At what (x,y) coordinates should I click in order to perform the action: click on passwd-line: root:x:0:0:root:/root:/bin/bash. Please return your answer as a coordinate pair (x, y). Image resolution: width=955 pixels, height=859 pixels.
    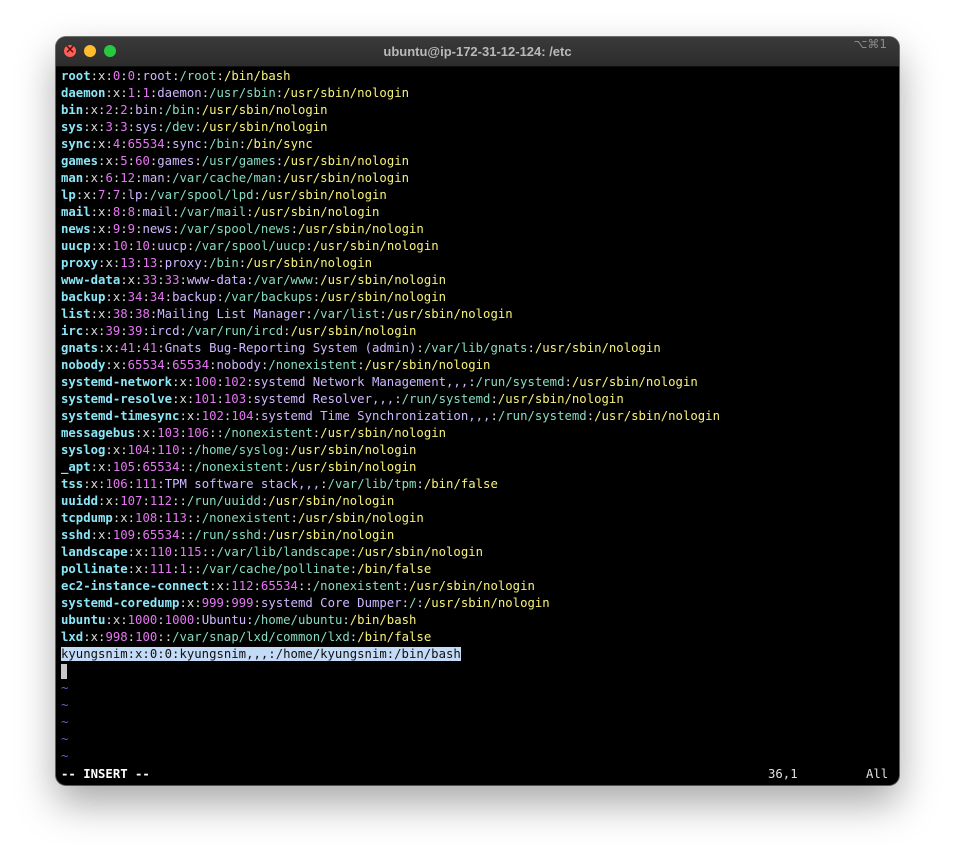
    Looking at the image, I should click on (477, 76).